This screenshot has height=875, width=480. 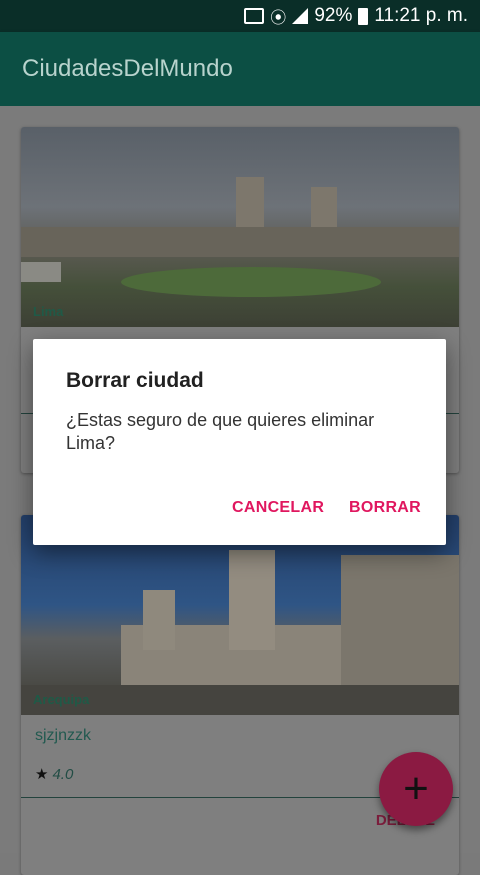 I want to click on dialog-title: Borrar ciudad, so click(x=135, y=380).